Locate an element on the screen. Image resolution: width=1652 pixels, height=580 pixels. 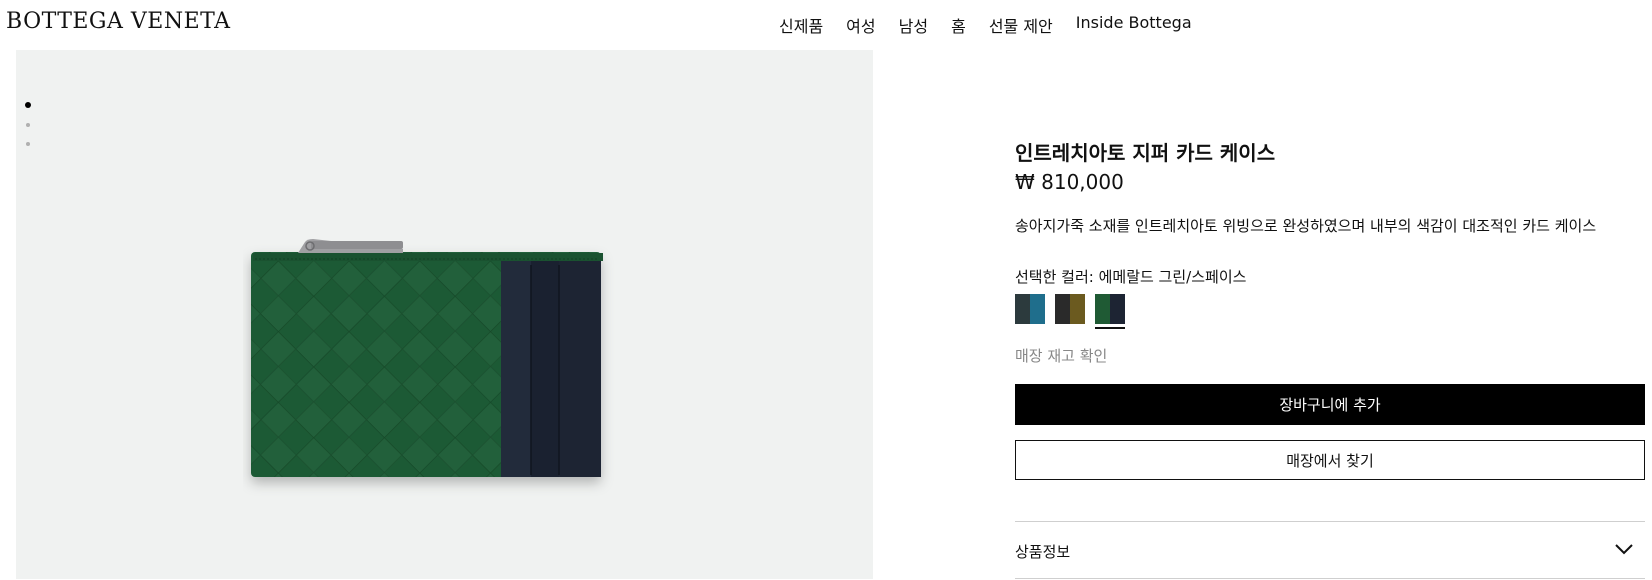
accordion-label: 상품정보 is located at coordinates (1043, 552).